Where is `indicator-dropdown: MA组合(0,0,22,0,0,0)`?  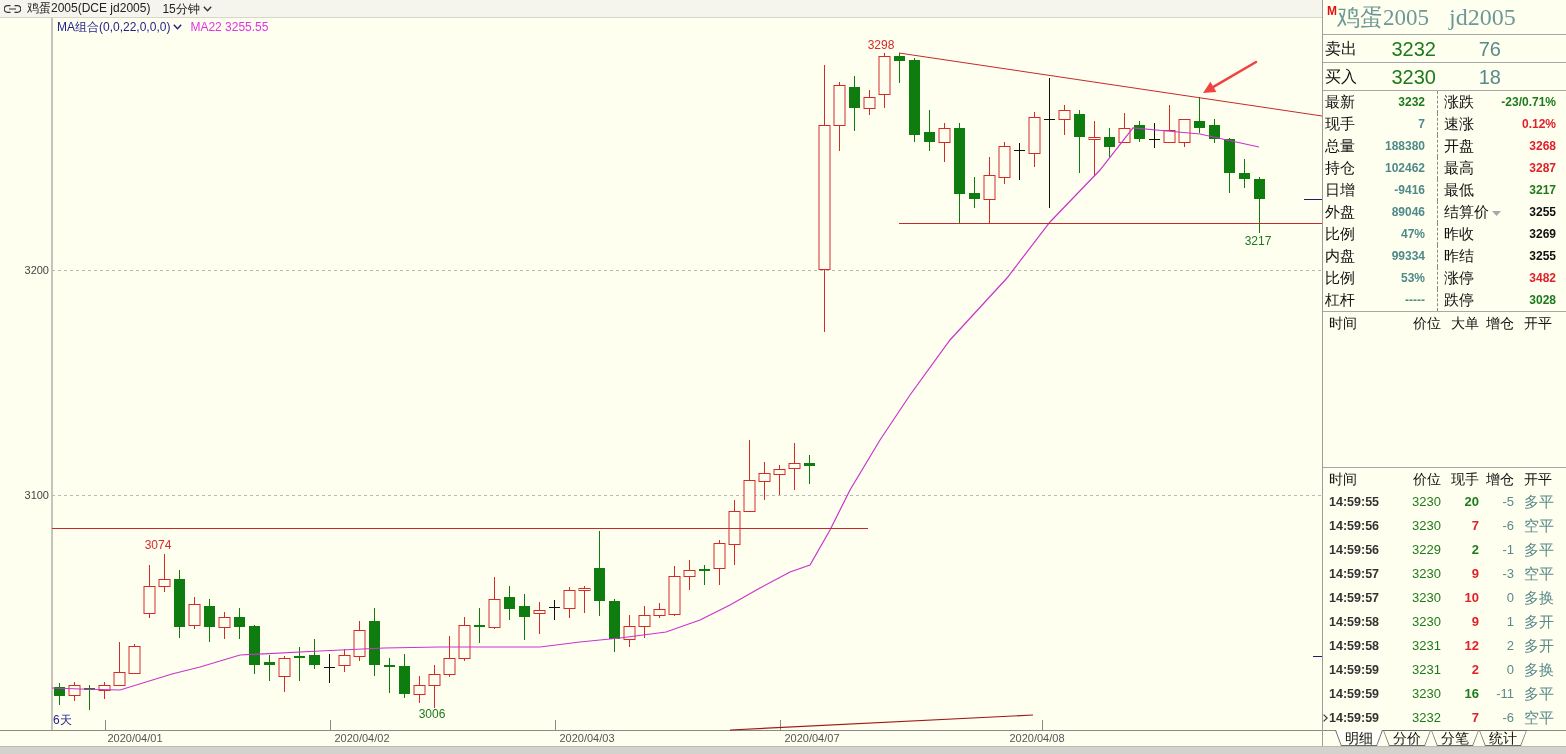
indicator-dropdown: MA组合(0,0,22,0,0,0) is located at coordinates (120, 27).